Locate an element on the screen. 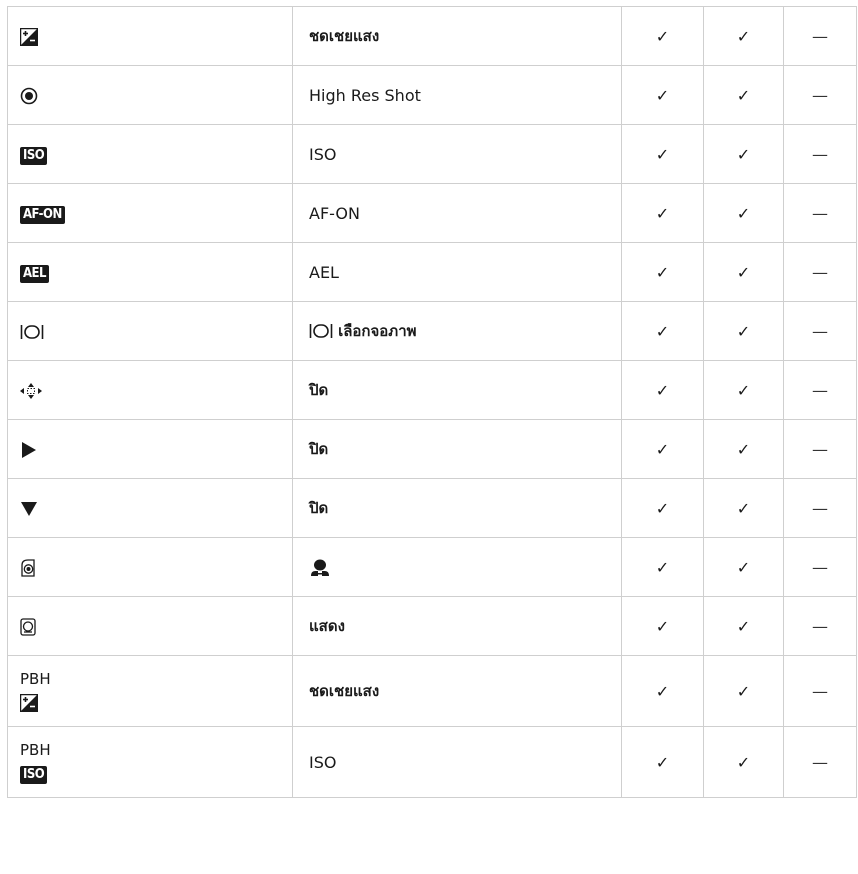  value-text: เลือกจอภาพ is located at coordinates (377, 331).